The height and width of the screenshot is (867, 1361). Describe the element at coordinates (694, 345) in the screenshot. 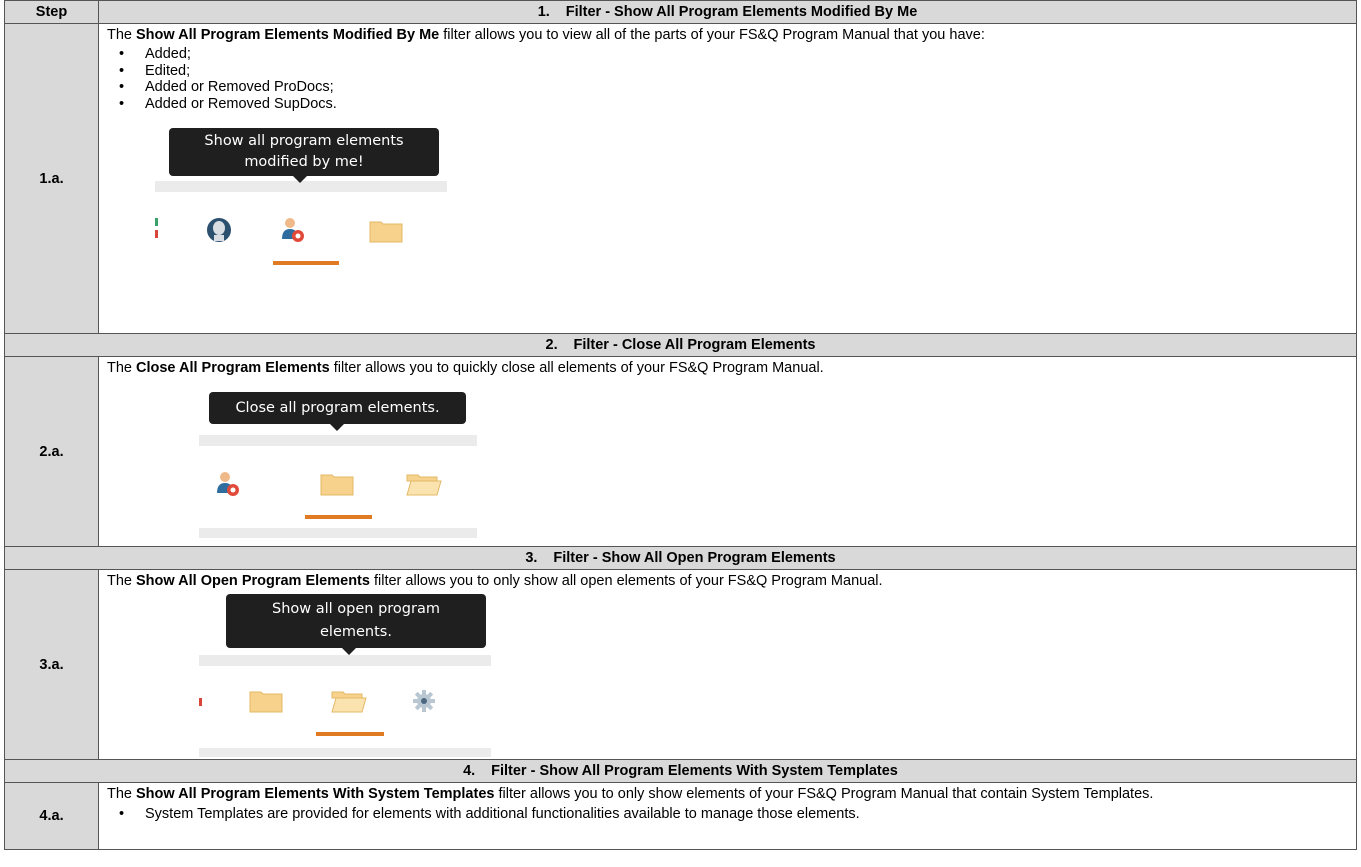

I see `section-2-title: Filter - Close All Program Elements` at that location.